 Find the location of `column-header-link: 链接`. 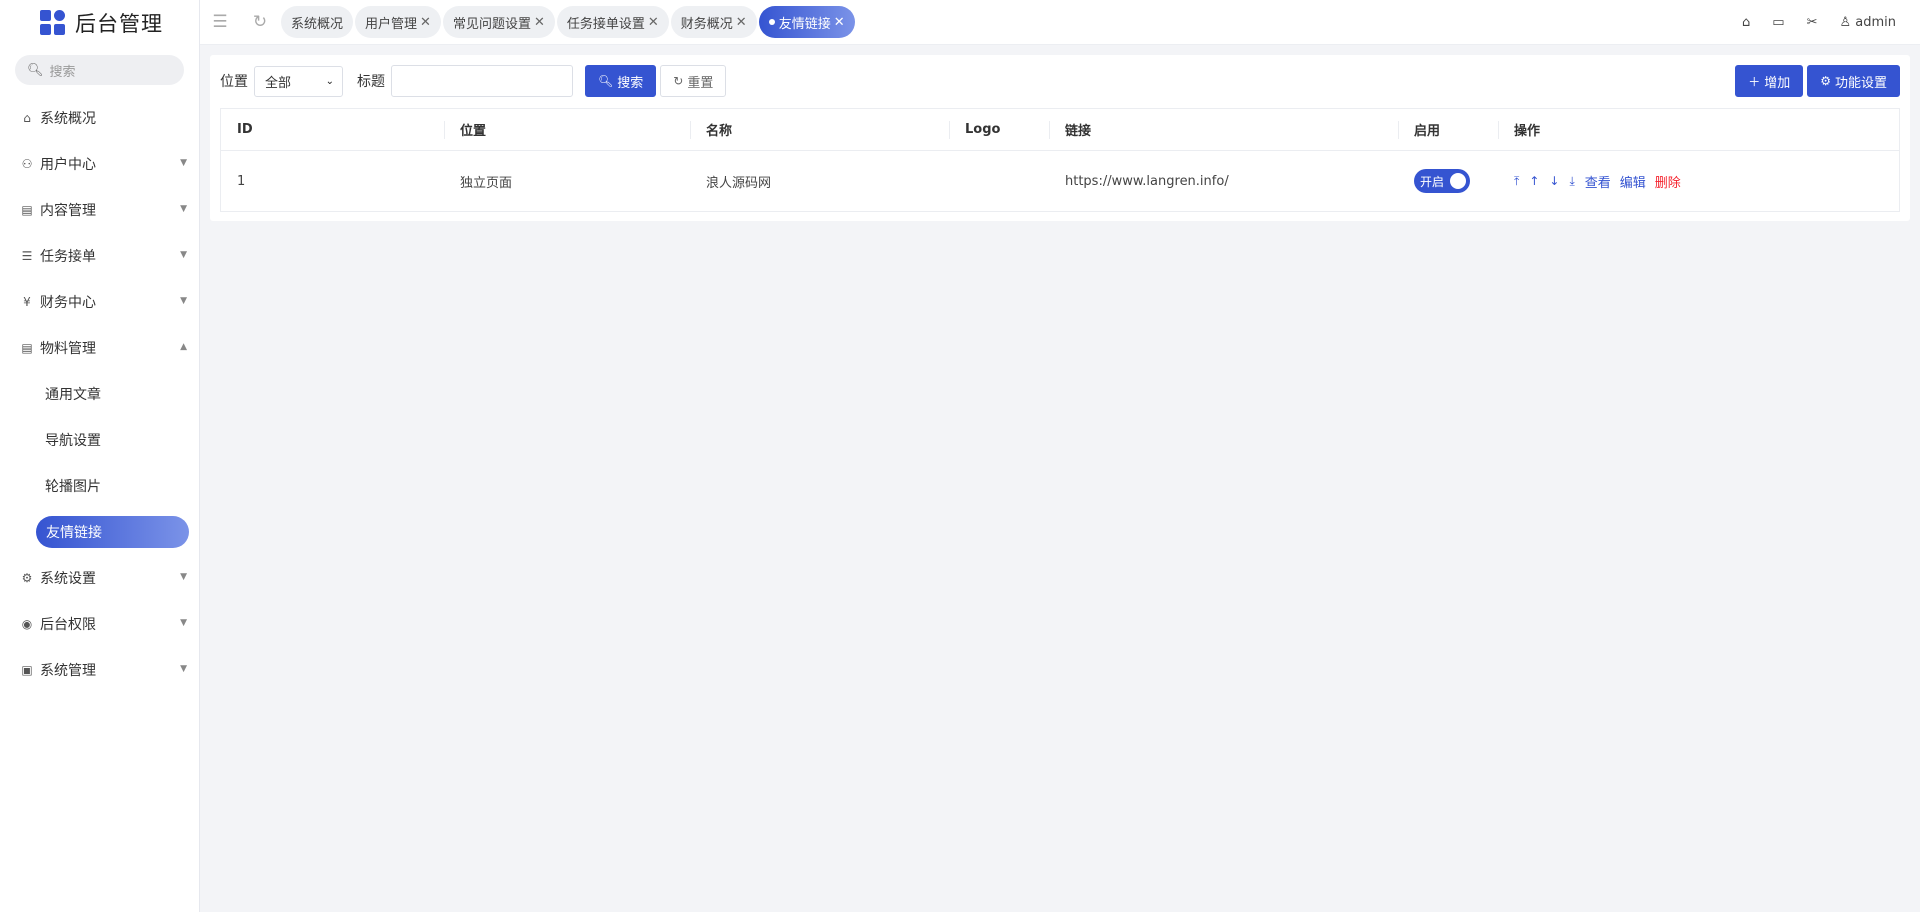

column-header-link: 链接 is located at coordinates (1223, 129).